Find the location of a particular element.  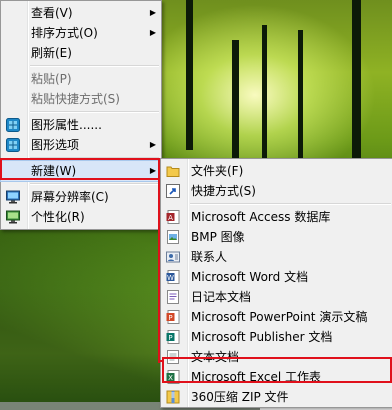

menu-item-label: 新建(W) is located at coordinates (54, 171).